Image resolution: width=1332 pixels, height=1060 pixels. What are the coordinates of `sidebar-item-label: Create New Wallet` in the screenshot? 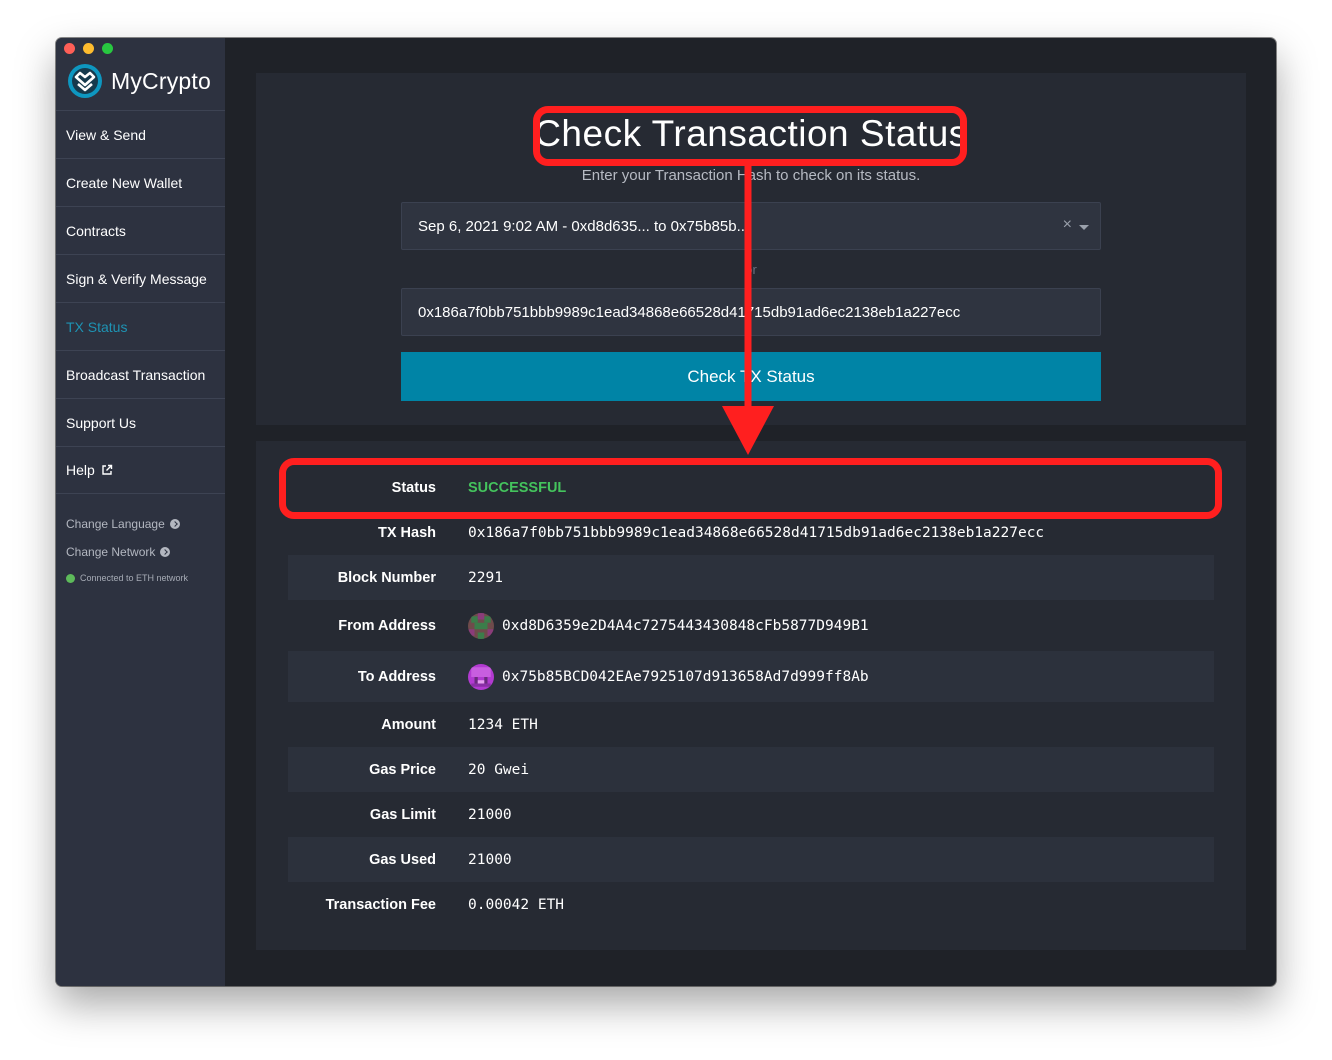 It's located at (124, 182).